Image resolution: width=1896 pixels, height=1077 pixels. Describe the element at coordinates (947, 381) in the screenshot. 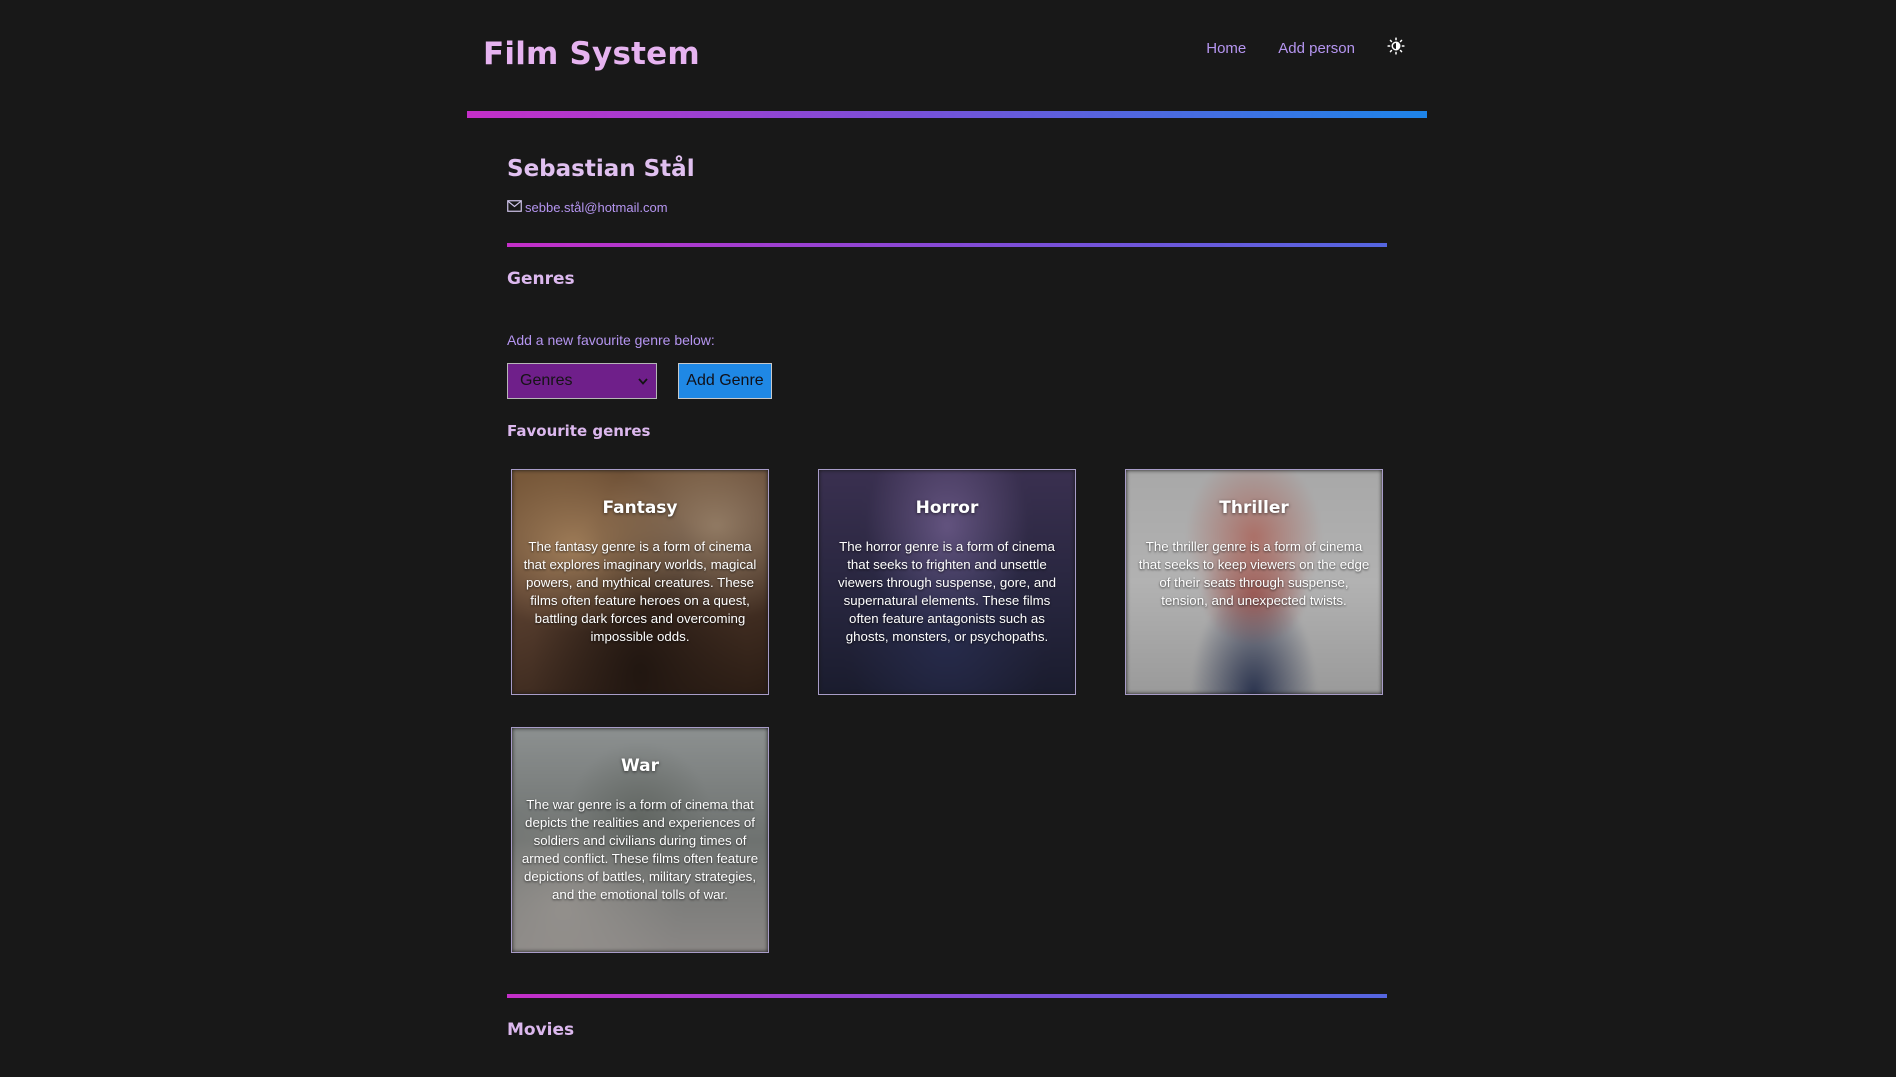

I see `add-genre-form: Genres Add Genre` at that location.